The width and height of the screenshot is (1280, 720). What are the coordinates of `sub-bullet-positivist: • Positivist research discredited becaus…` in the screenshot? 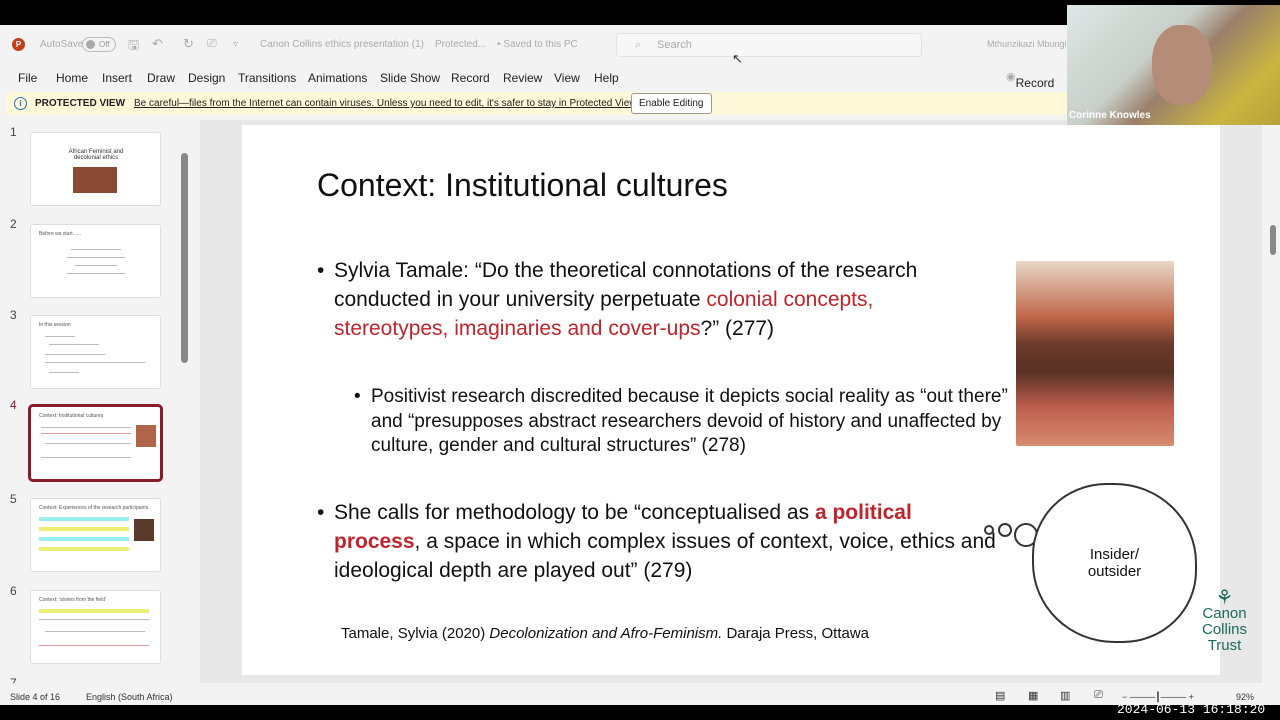 It's located at (681, 421).